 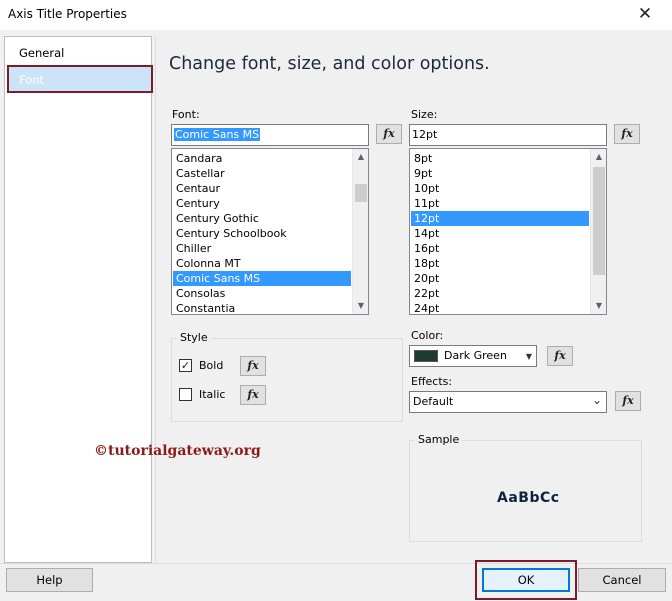 I want to click on divider, so click(x=155, y=299).